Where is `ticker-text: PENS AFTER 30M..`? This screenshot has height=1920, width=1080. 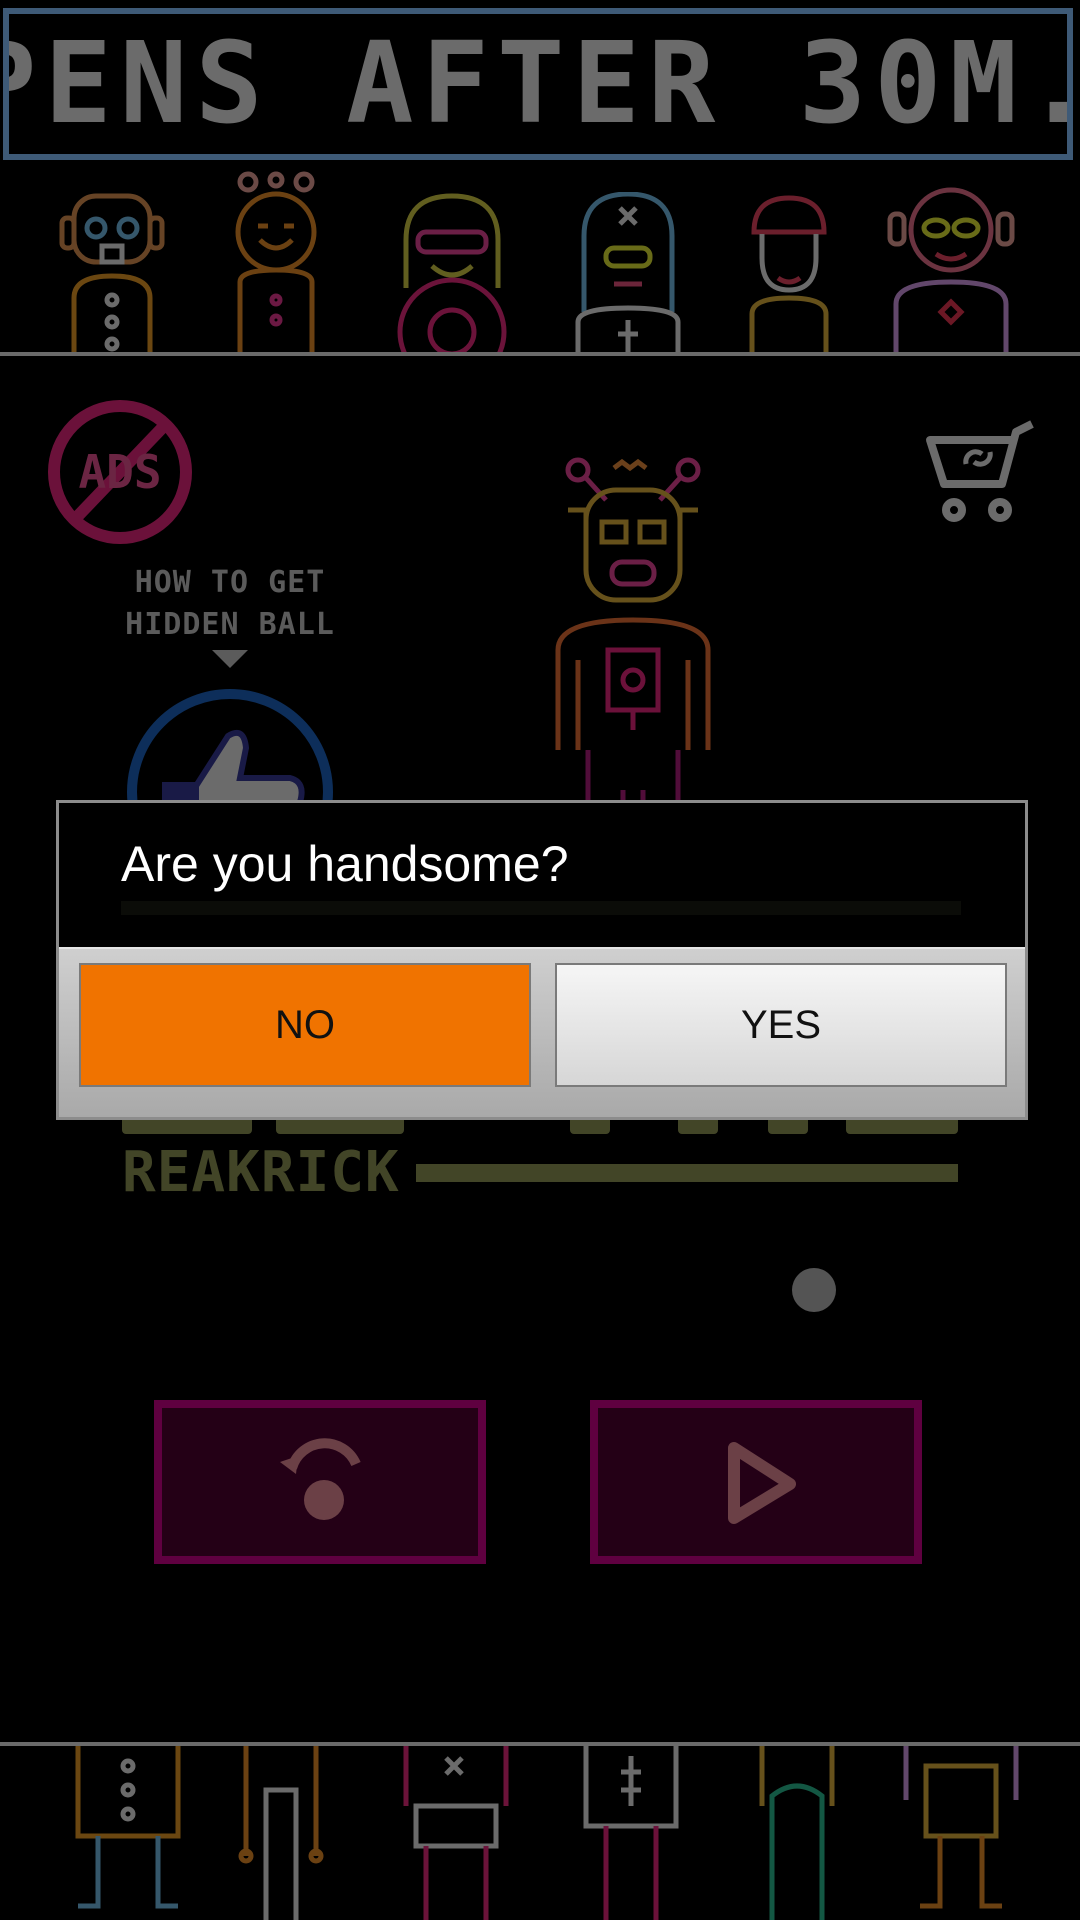
ticker-text: PENS AFTER 30M.. is located at coordinates (538, 84).